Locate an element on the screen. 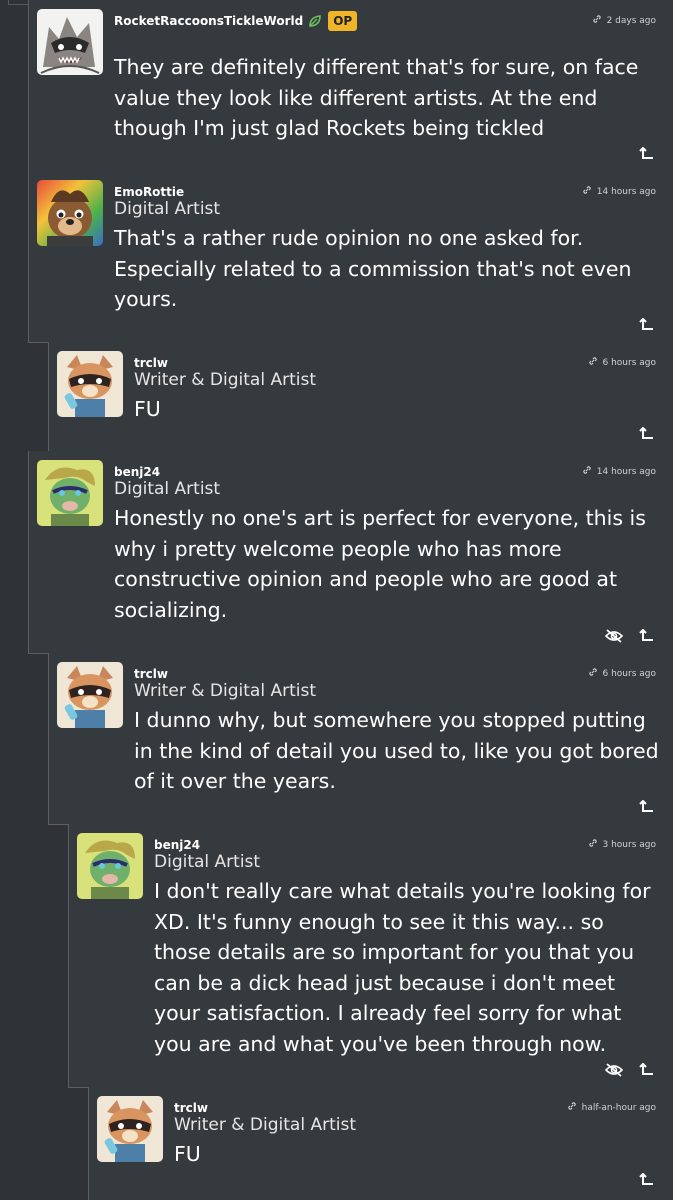  comment-permalink: half-an-hour ago is located at coordinates (611, 1107).